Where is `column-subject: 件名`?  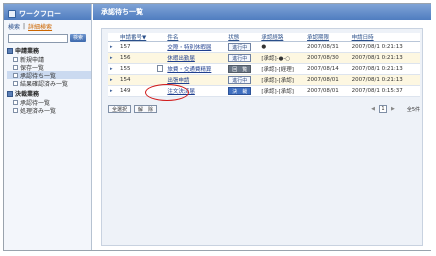 column-subject: 件名 is located at coordinates (196, 37).